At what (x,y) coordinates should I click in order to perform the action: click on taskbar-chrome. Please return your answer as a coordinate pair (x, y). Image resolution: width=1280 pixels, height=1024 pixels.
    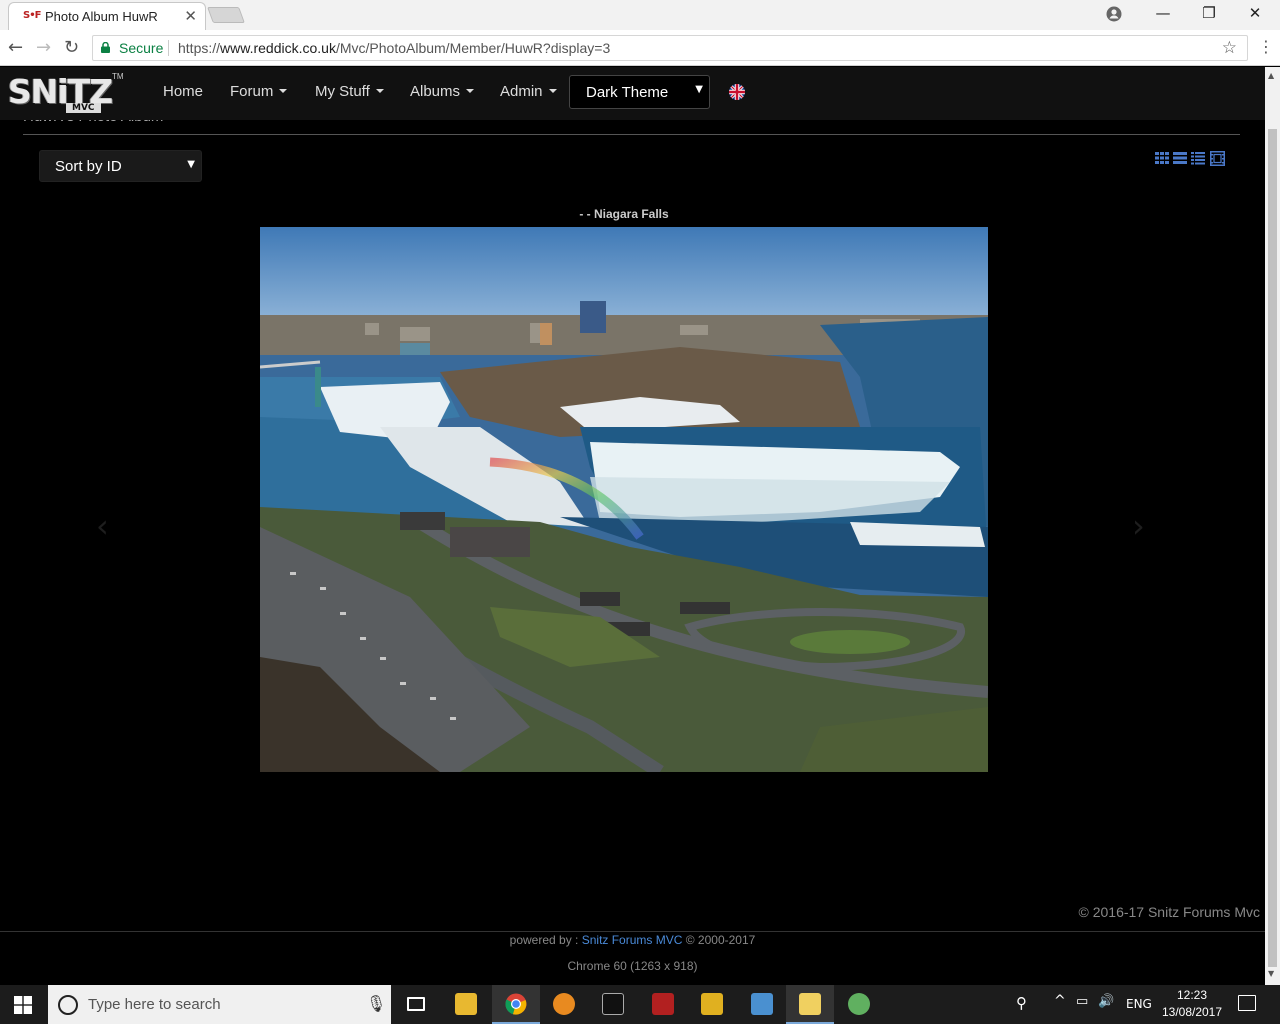
    Looking at the image, I should click on (516, 1004).